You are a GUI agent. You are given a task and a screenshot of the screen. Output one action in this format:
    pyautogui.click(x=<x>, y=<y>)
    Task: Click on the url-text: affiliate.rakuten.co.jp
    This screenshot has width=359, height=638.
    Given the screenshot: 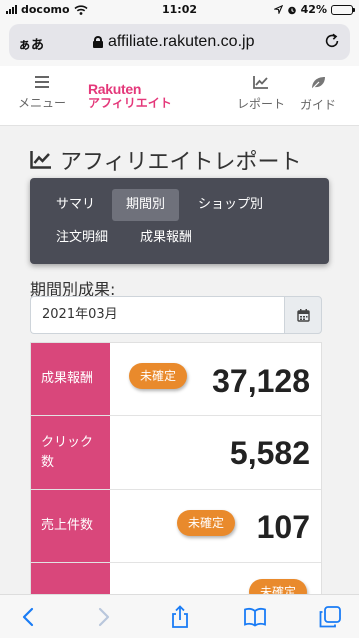 What is the action you would take?
    pyautogui.click(x=181, y=41)
    